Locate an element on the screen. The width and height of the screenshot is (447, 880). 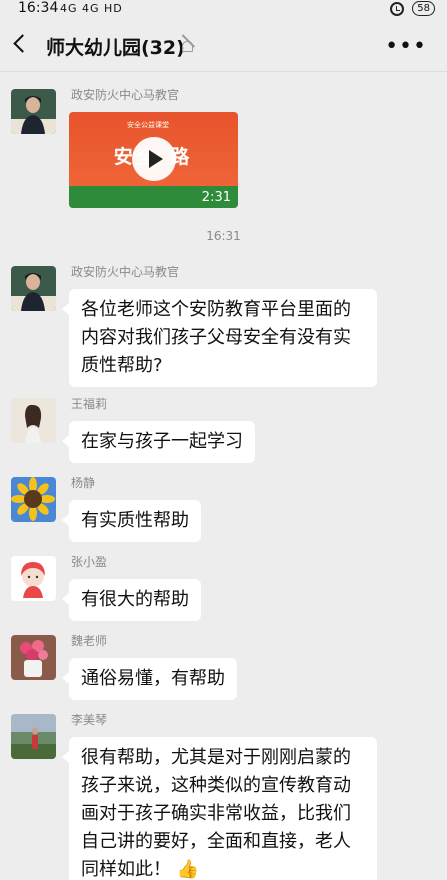
sender-name: 魏老师 is located at coordinates (89, 641).